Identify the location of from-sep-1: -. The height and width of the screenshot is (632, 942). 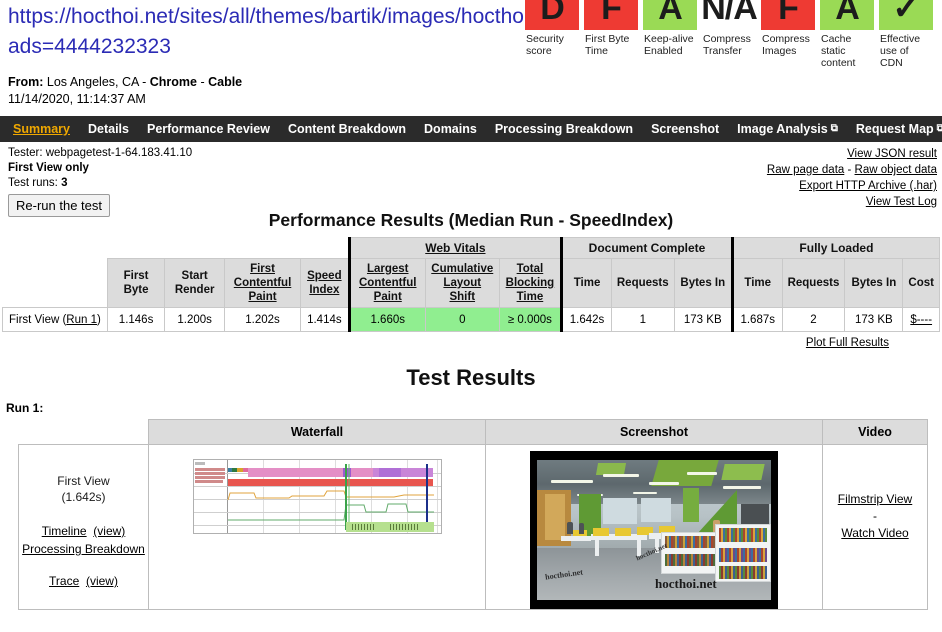
(144, 82).